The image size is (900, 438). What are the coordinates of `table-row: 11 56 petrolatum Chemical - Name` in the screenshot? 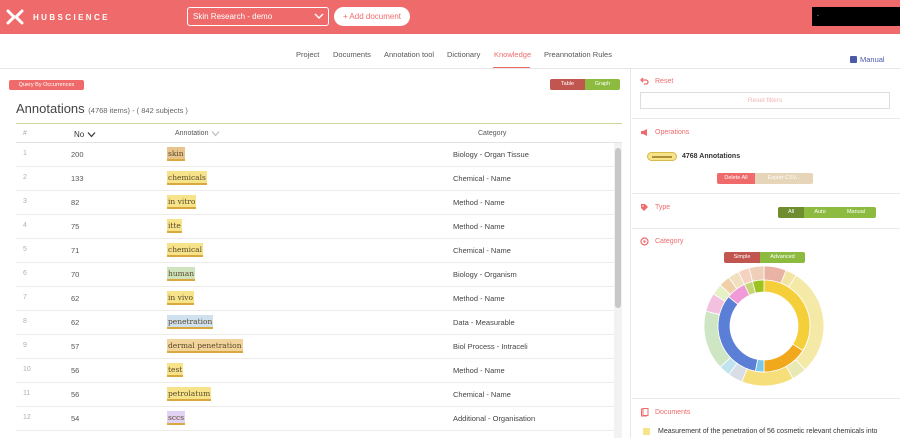 It's located at (316, 395).